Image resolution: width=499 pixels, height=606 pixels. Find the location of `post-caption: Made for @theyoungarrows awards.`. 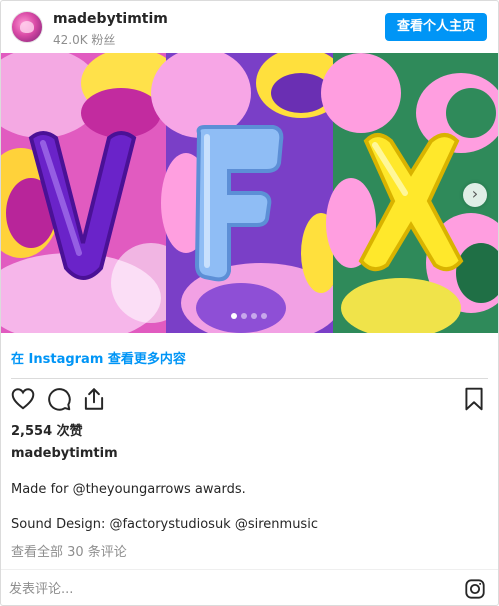

post-caption: Made for @theyoungarrows awards. is located at coordinates (128, 489).